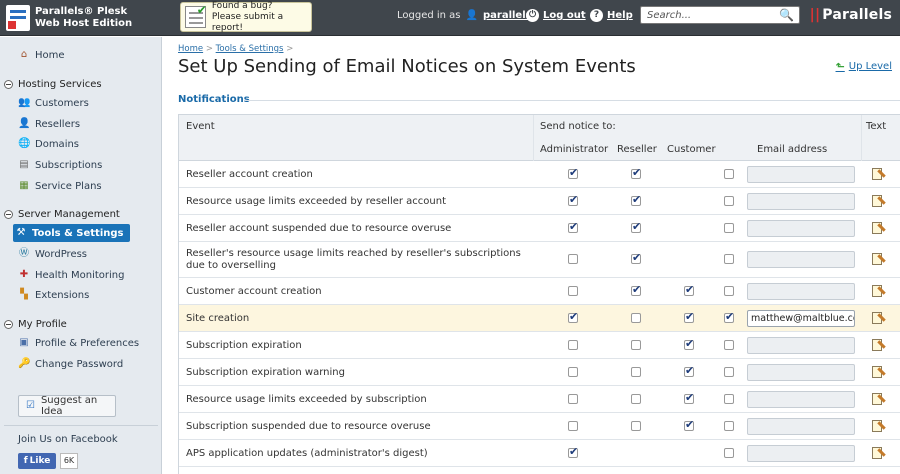 The height and width of the screenshot is (474, 900). I want to click on logout-link: ⏻ Log out, so click(556, 15).